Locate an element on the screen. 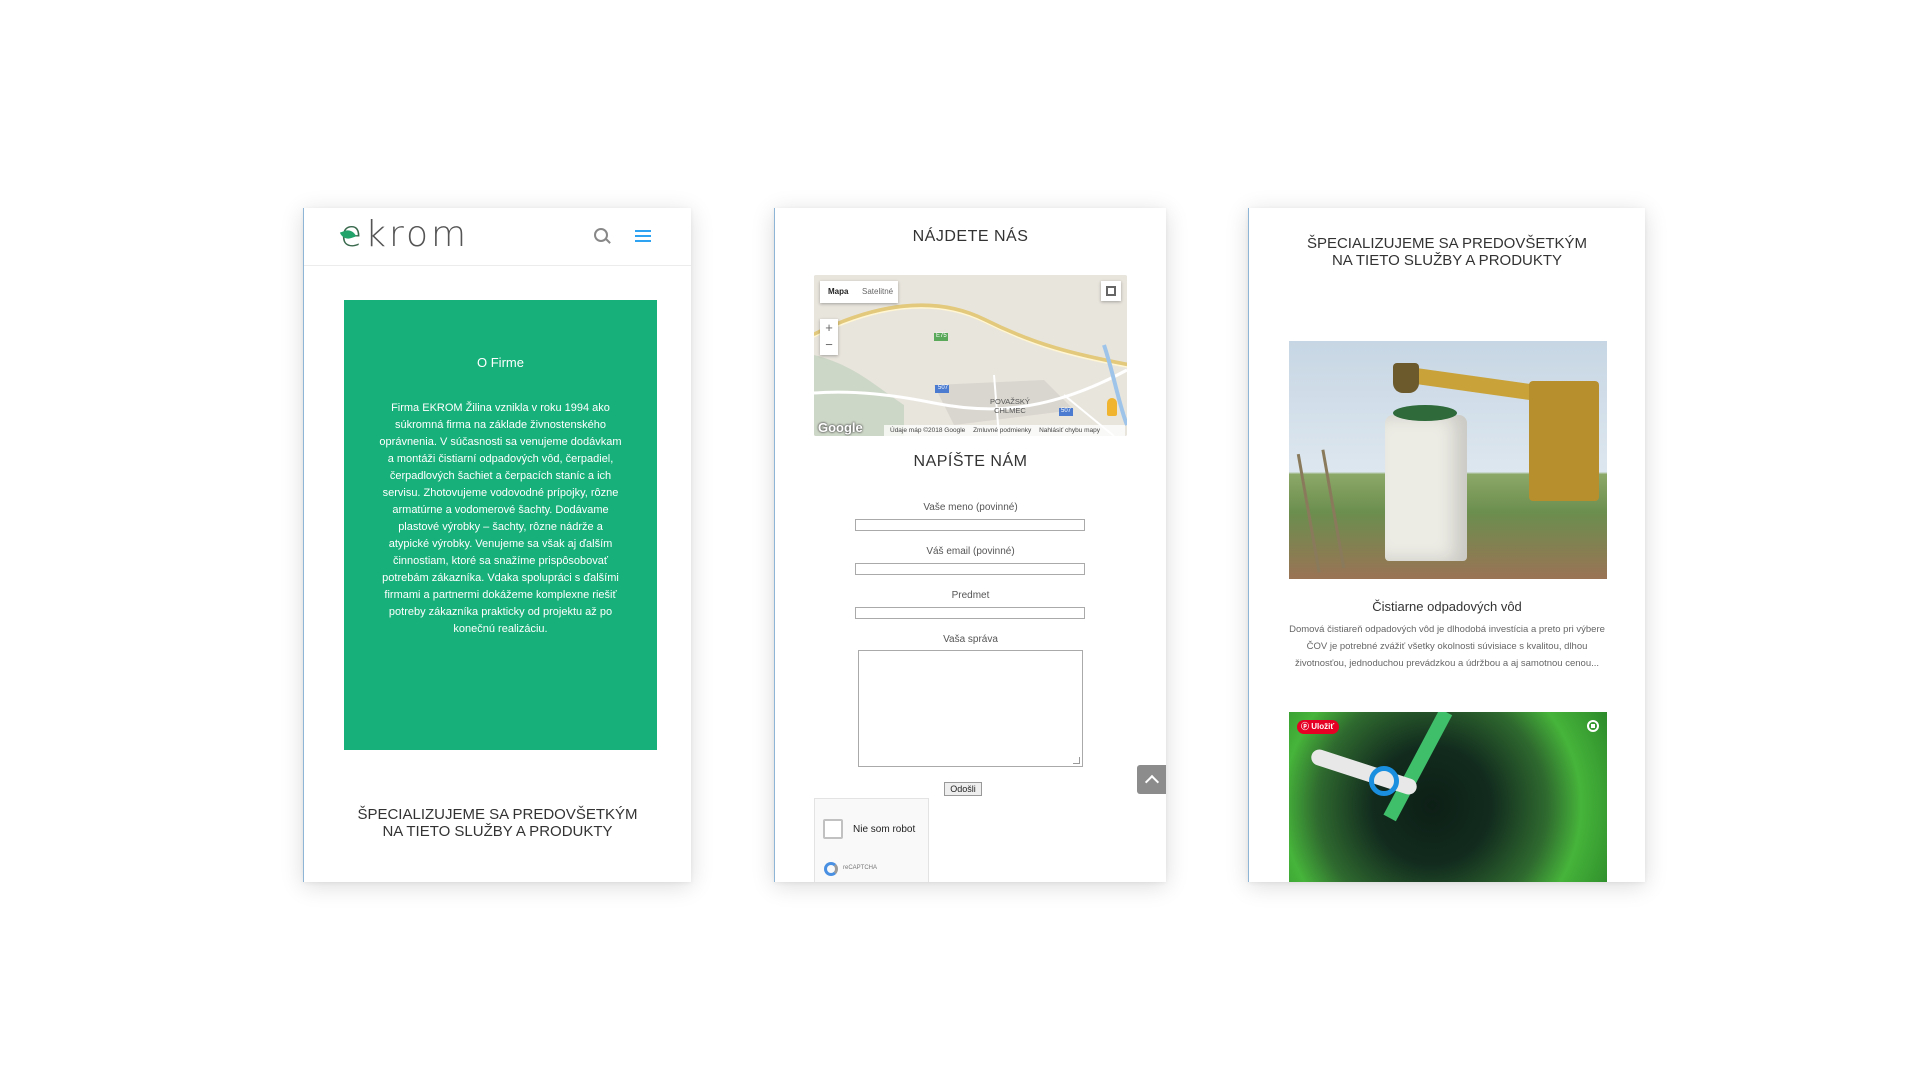  subject-label: Predmet is located at coordinates (970, 595).